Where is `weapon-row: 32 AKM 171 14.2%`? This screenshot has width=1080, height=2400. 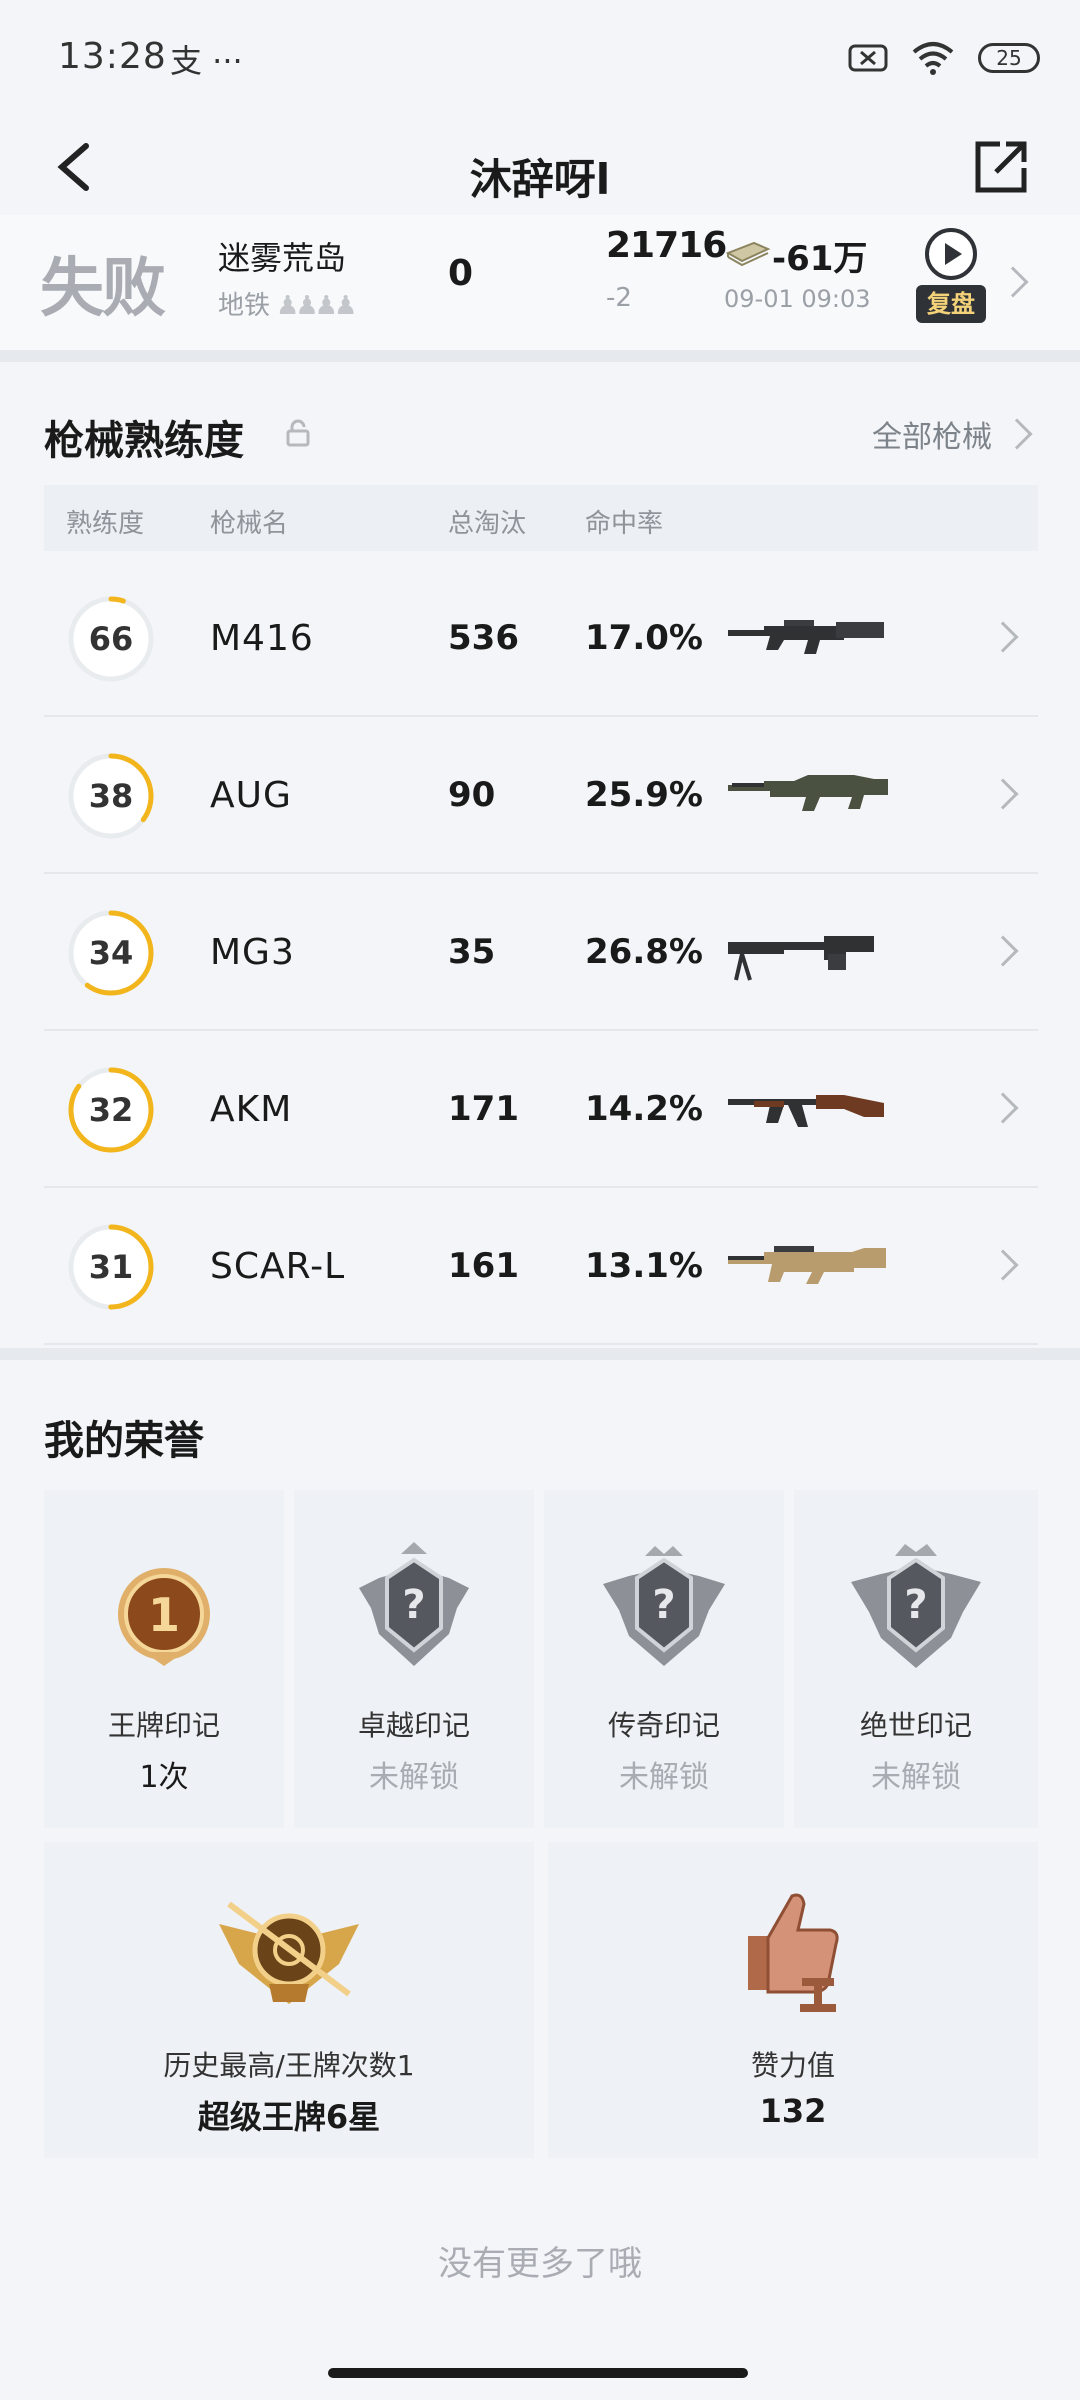 weapon-row: 32 AKM 171 14.2% is located at coordinates (541, 1109).